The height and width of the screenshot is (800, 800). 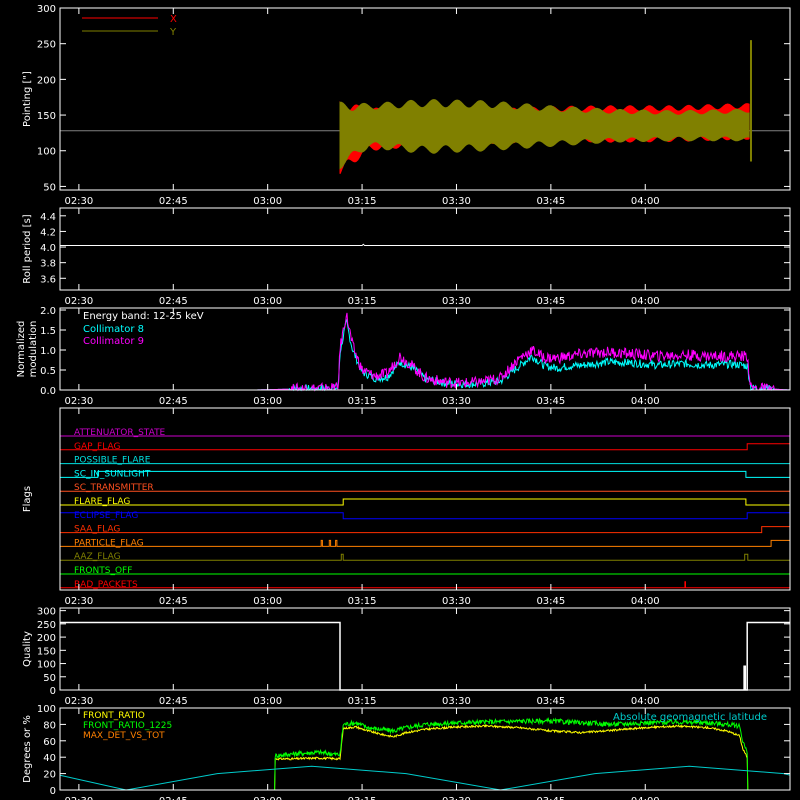 I want to click on legend-label-collimator-9: Collimator 9, so click(x=113, y=341).